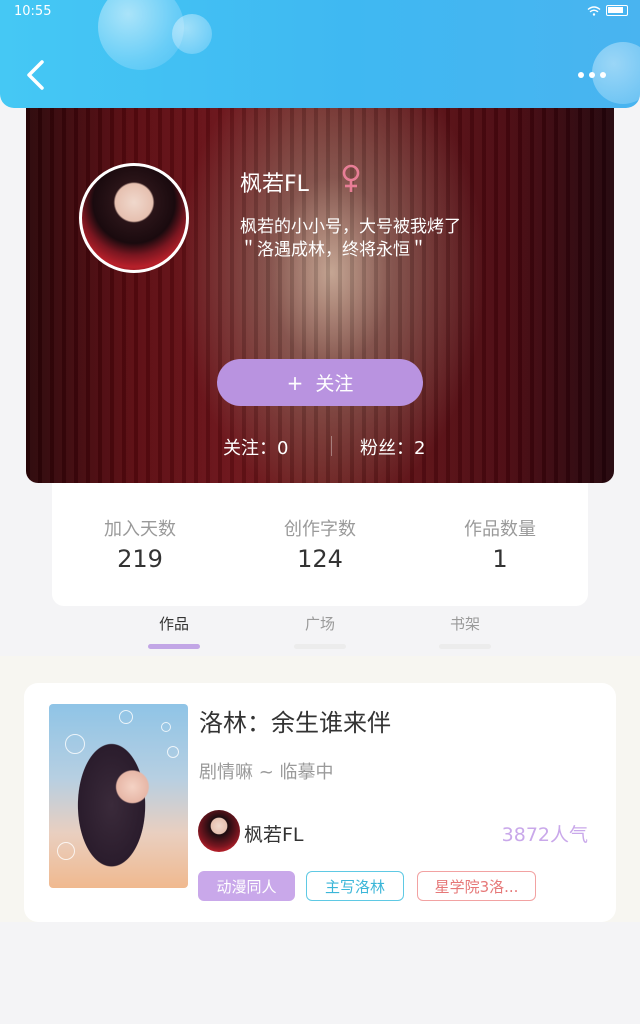 This screenshot has height=1024, width=640. Describe the element at coordinates (140, 529) in the screenshot. I see `stat-label: 加入天数` at that location.